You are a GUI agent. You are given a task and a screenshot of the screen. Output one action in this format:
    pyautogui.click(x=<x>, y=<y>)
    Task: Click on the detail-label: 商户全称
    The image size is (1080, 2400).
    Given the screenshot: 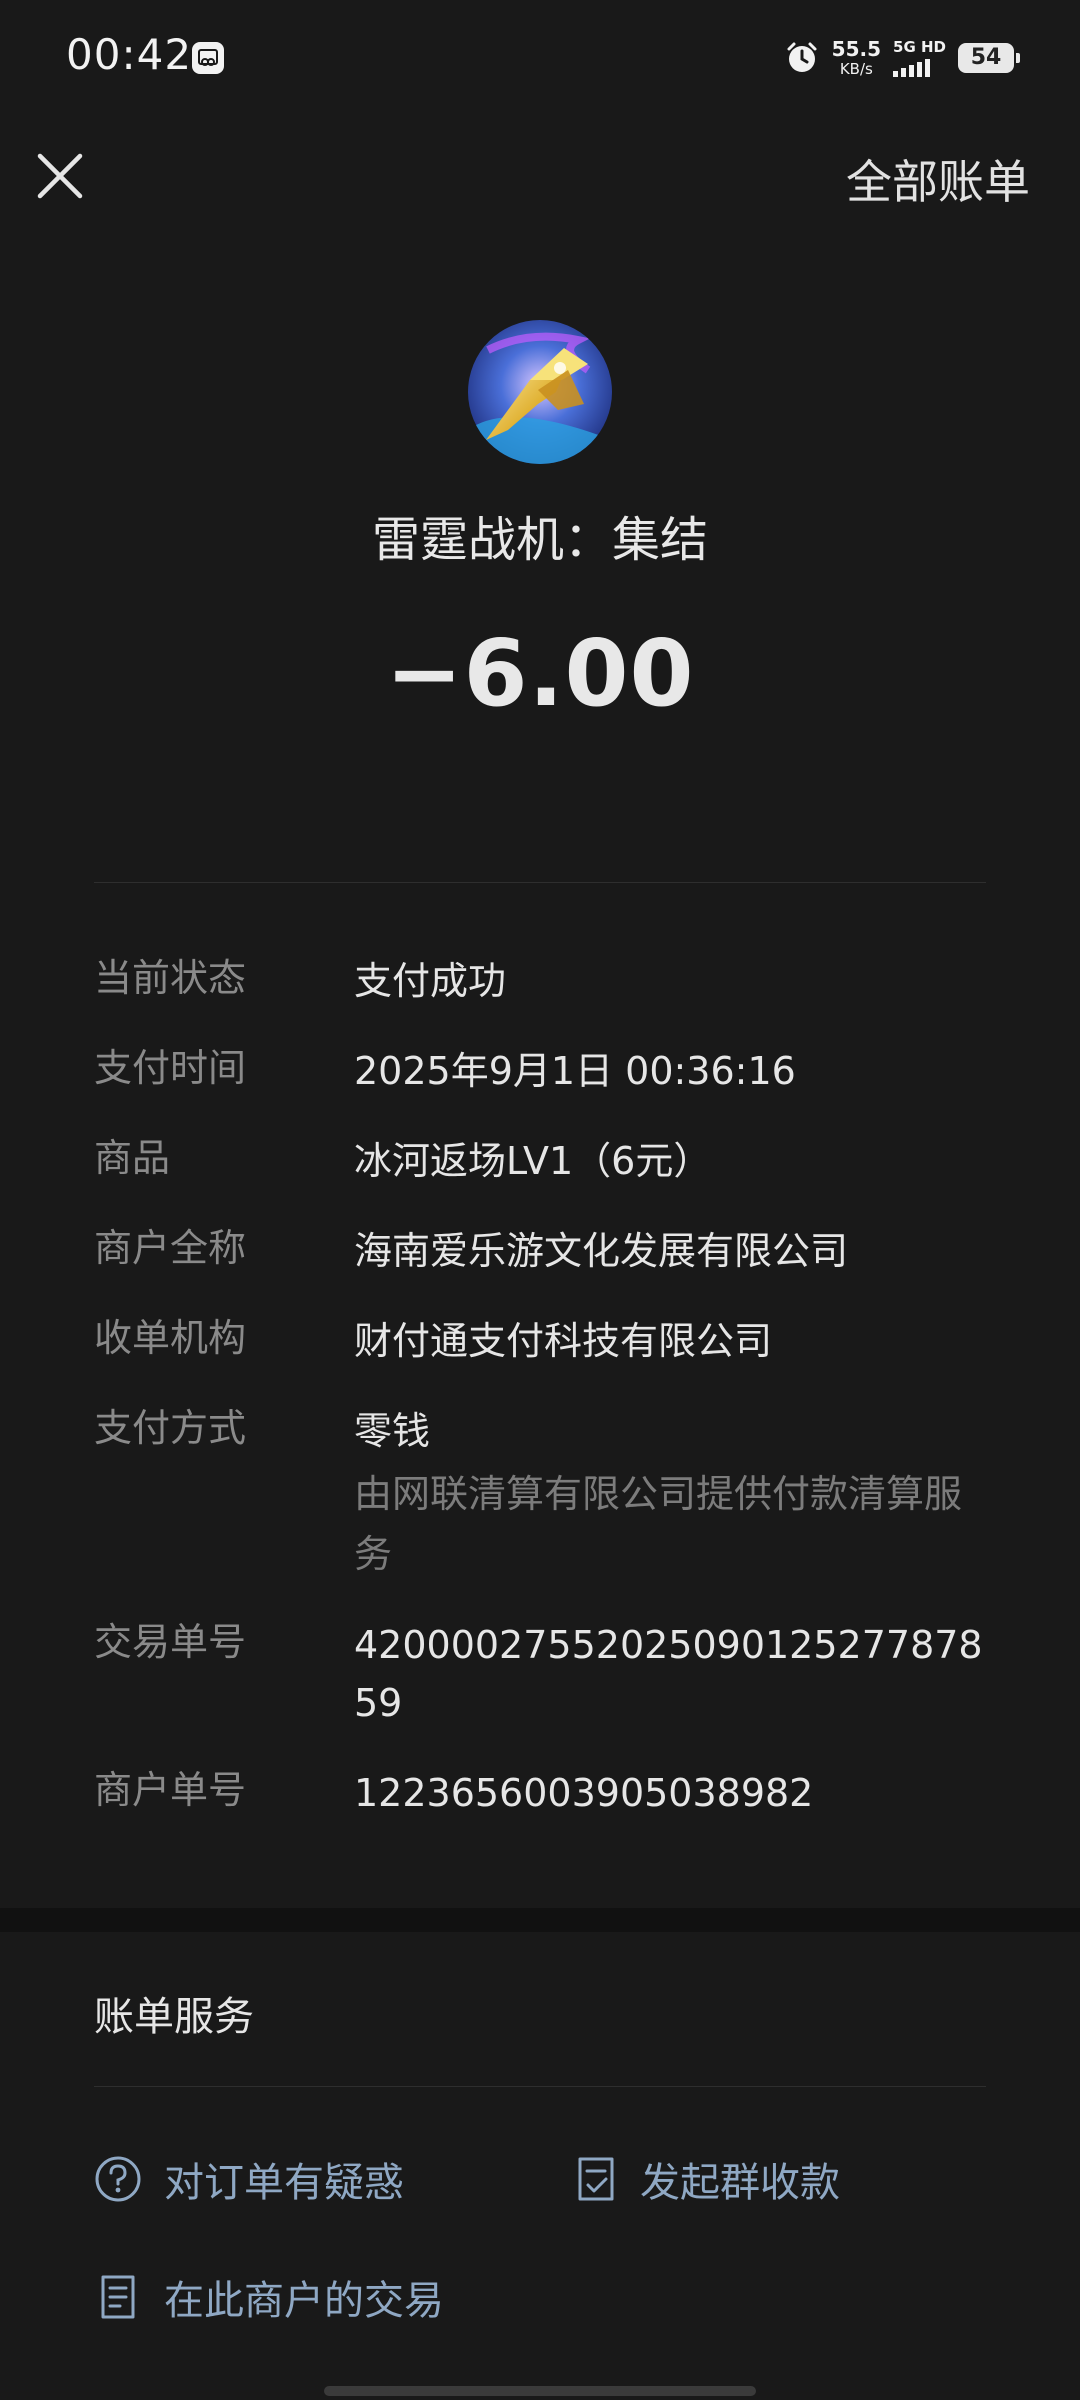 What is the action you would take?
    pyautogui.click(x=170, y=1248)
    